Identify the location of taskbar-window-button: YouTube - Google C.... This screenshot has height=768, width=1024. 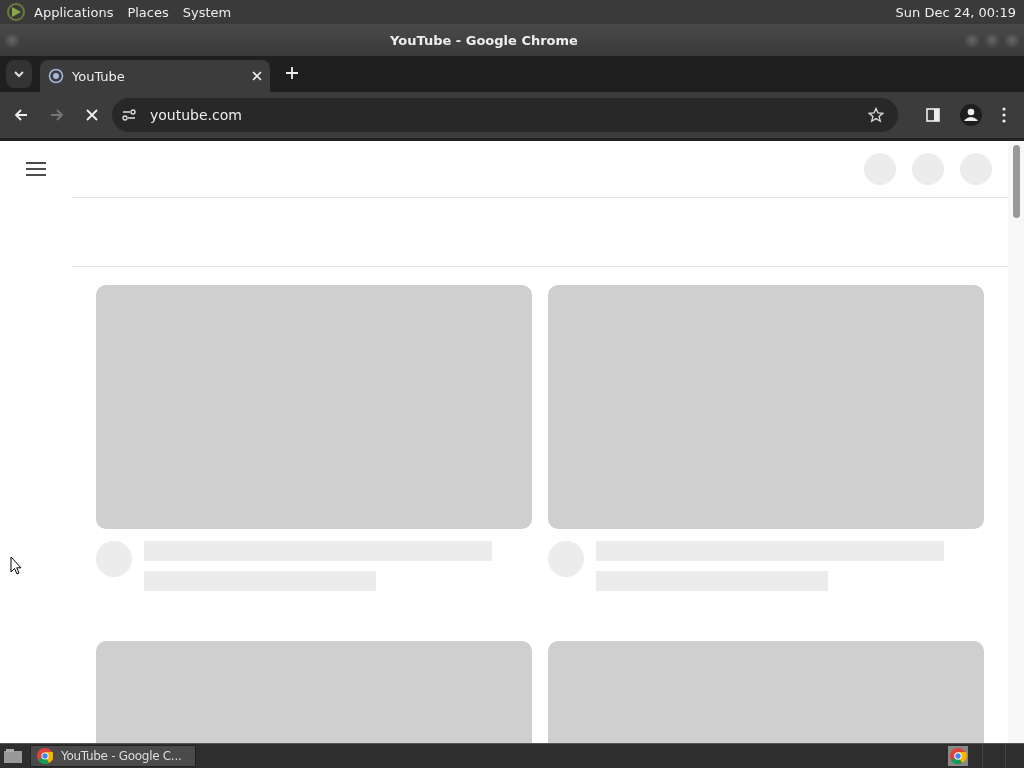
(113, 756).